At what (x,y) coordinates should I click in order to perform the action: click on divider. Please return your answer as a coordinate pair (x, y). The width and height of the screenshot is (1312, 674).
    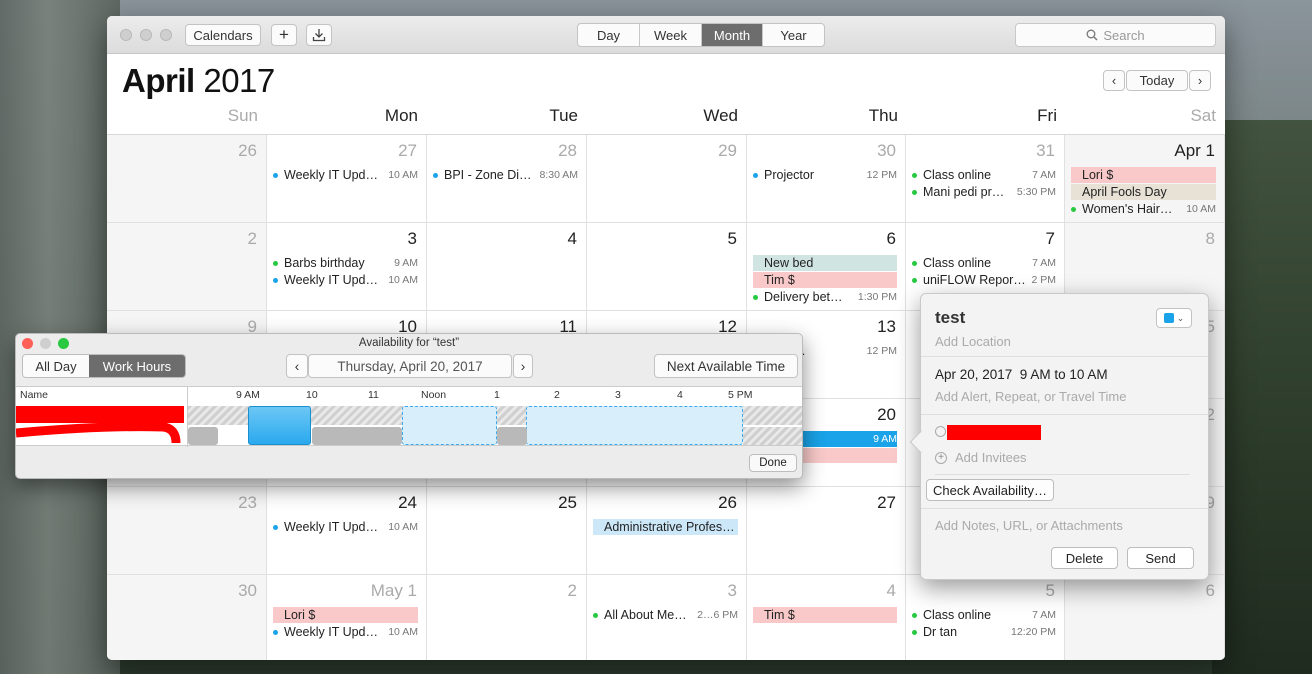
    Looking at the image, I should click on (1064, 356).